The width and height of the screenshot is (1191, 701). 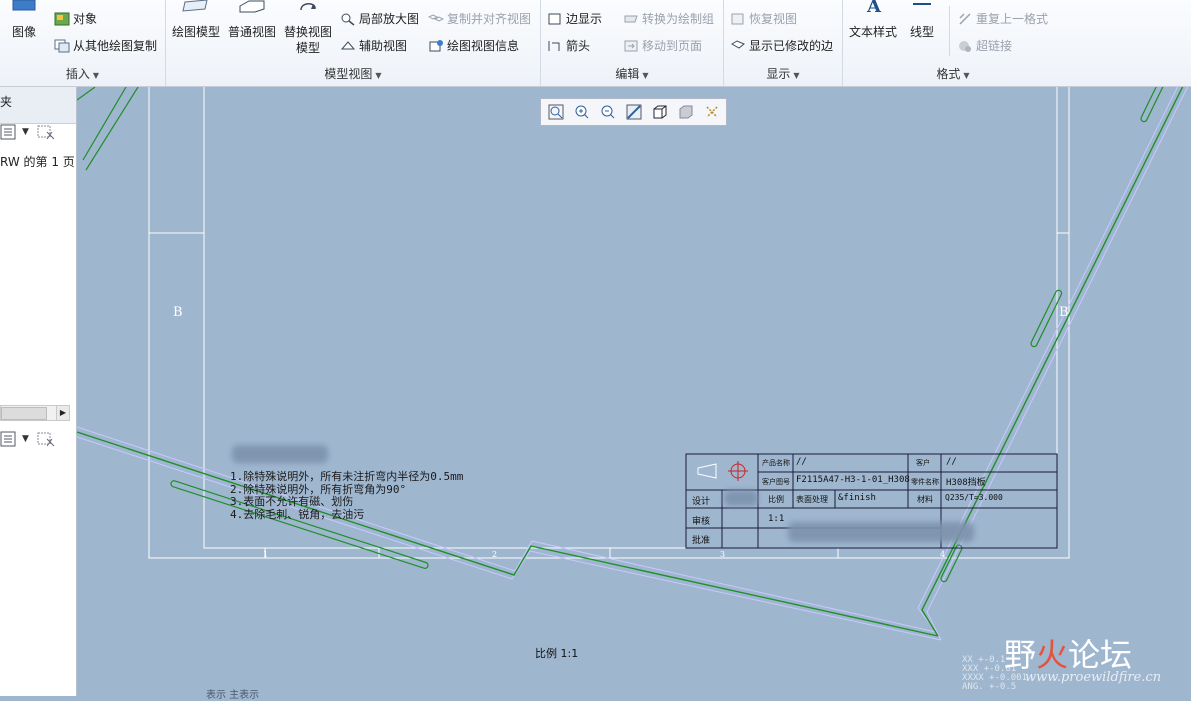 I want to click on restore-view-icon, so click(x=737, y=18).